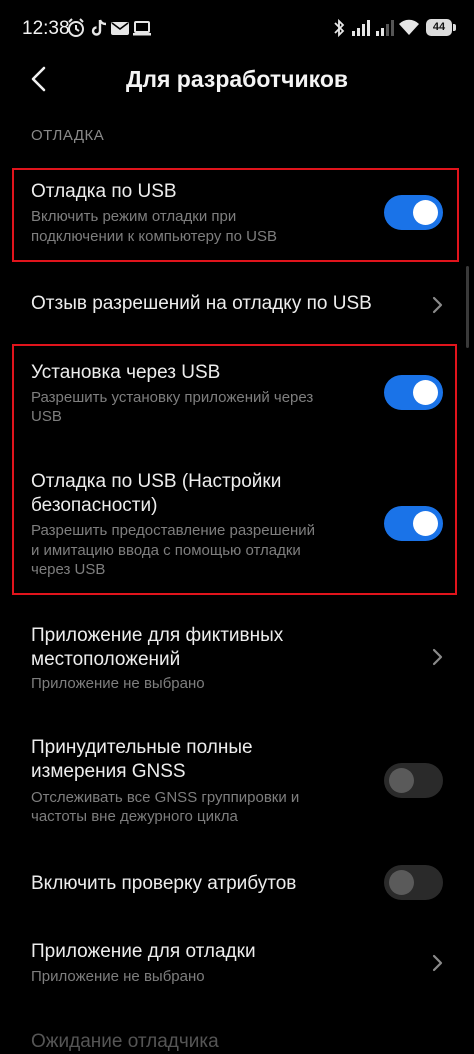 Image resolution: width=474 pixels, height=1054 pixels. I want to click on page-title: Для разработчиков, so click(237, 79).